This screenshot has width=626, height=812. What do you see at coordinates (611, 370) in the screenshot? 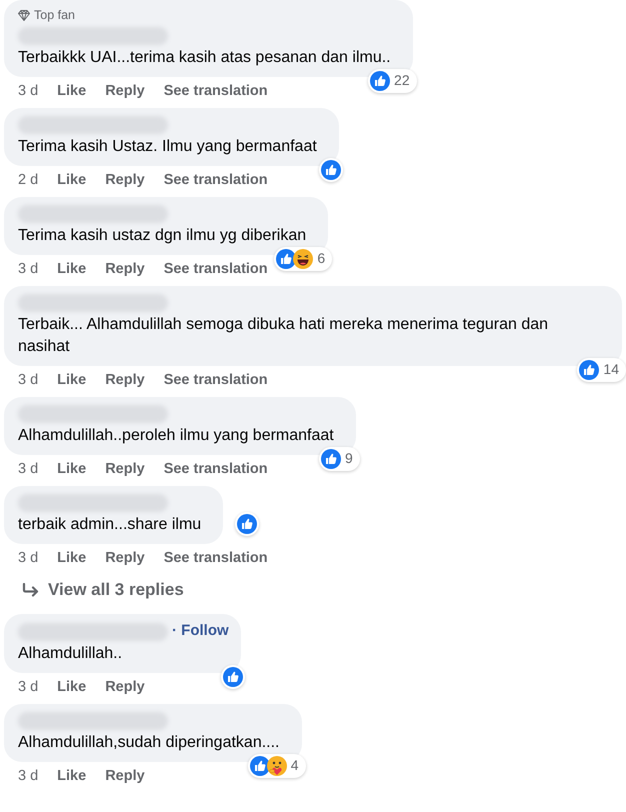
I see `reaction-count: 14` at bounding box center [611, 370].